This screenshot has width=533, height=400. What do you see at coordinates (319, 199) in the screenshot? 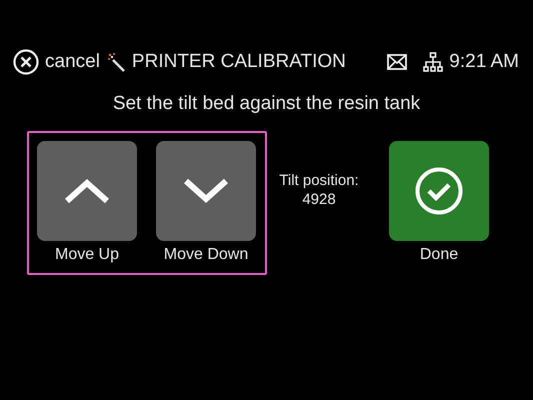
I see `tilt-position-value: 4928` at bounding box center [319, 199].